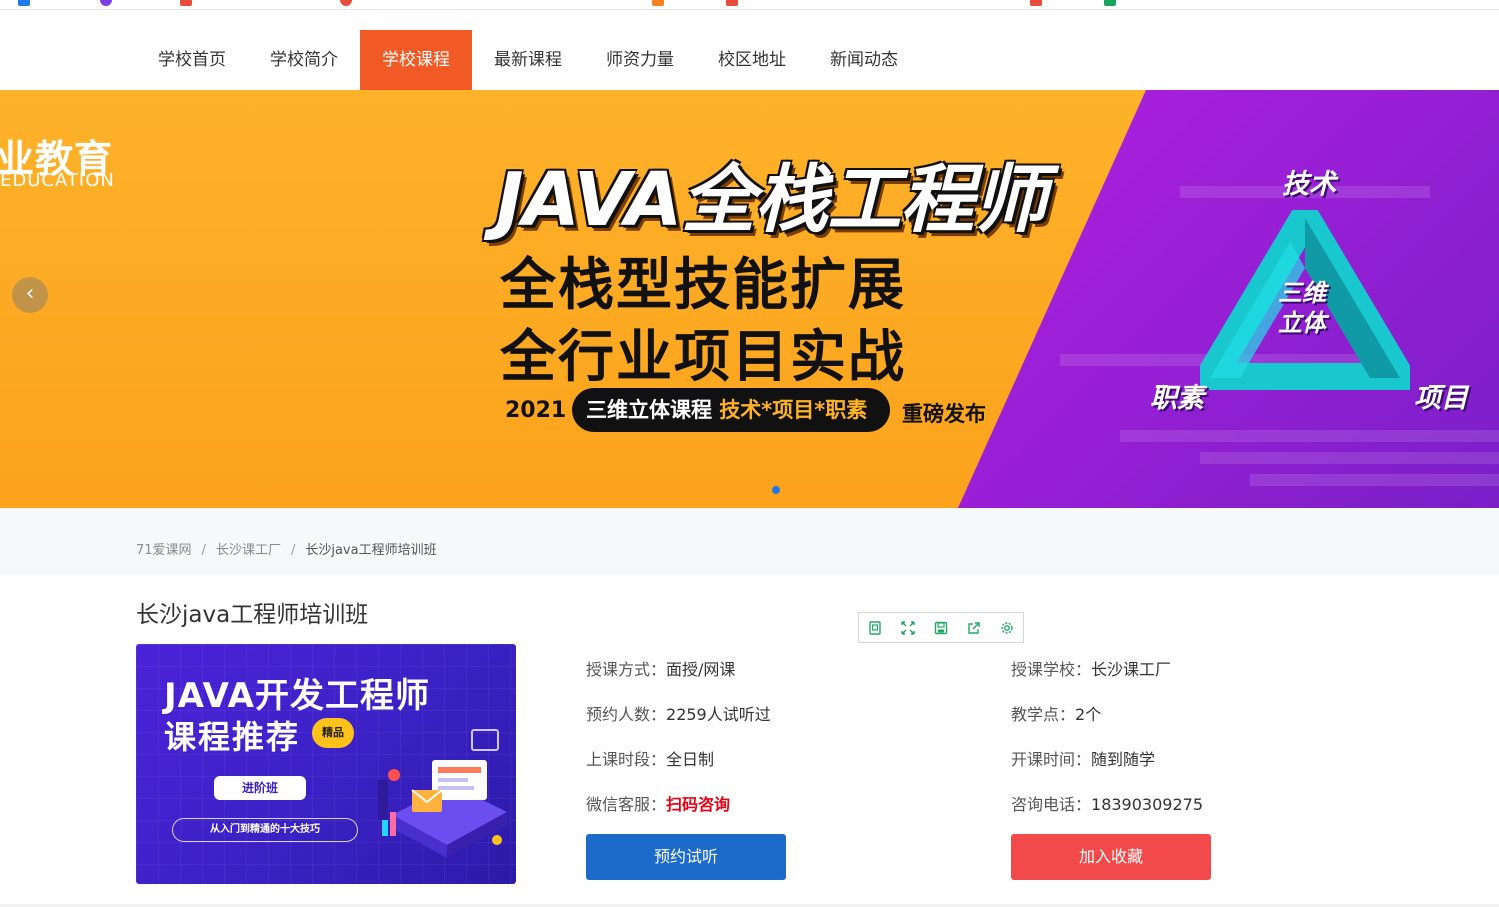 The height and width of the screenshot is (907, 1499). What do you see at coordinates (1111, 857) in the screenshot?
I see `add-favorite-button: 加入收藏` at bounding box center [1111, 857].